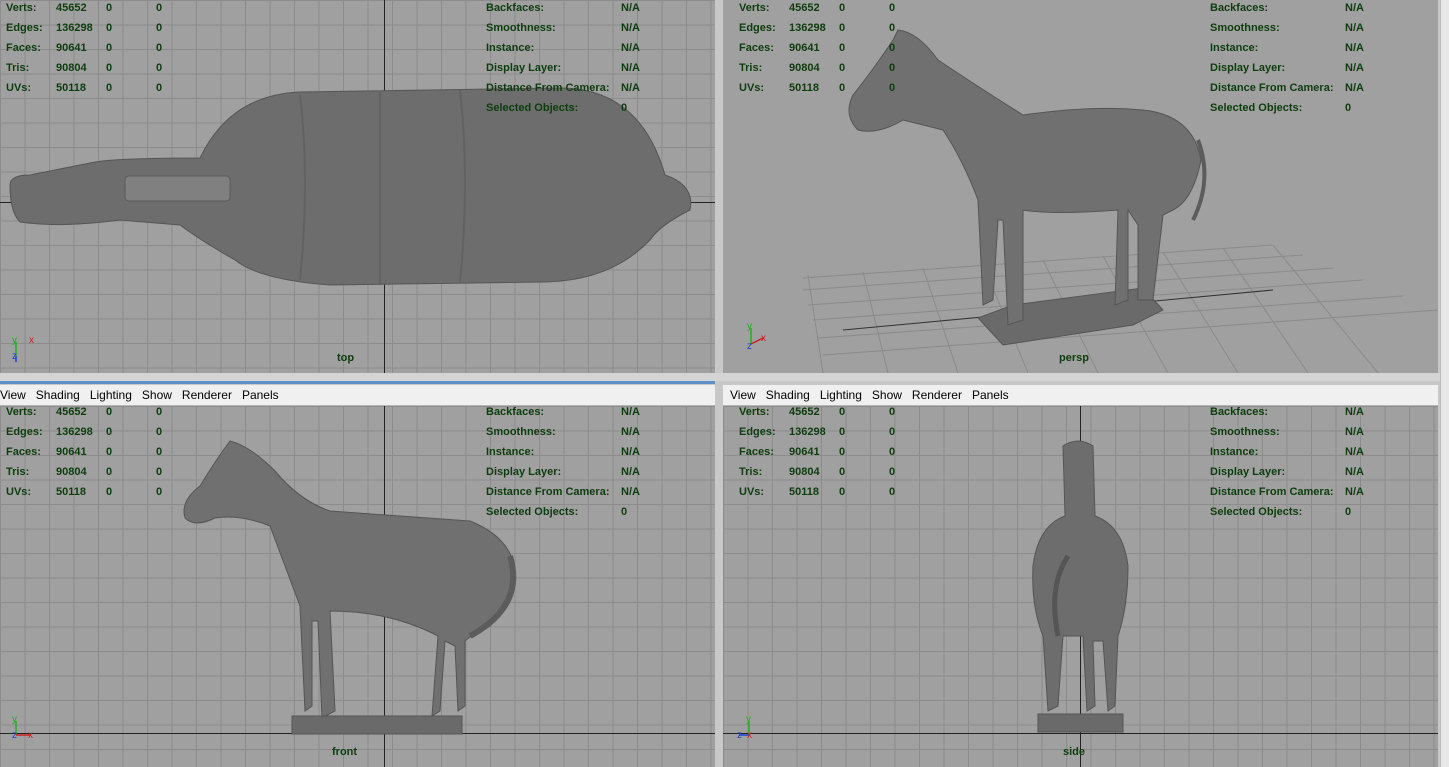 This screenshot has height=767, width=1449. Describe the element at coordinates (24, 432) in the screenshot. I see `hud-label: Edges:` at that location.